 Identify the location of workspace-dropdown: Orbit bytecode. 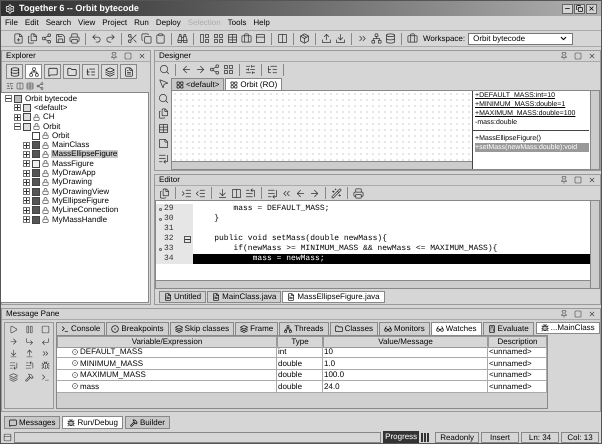
(521, 38).